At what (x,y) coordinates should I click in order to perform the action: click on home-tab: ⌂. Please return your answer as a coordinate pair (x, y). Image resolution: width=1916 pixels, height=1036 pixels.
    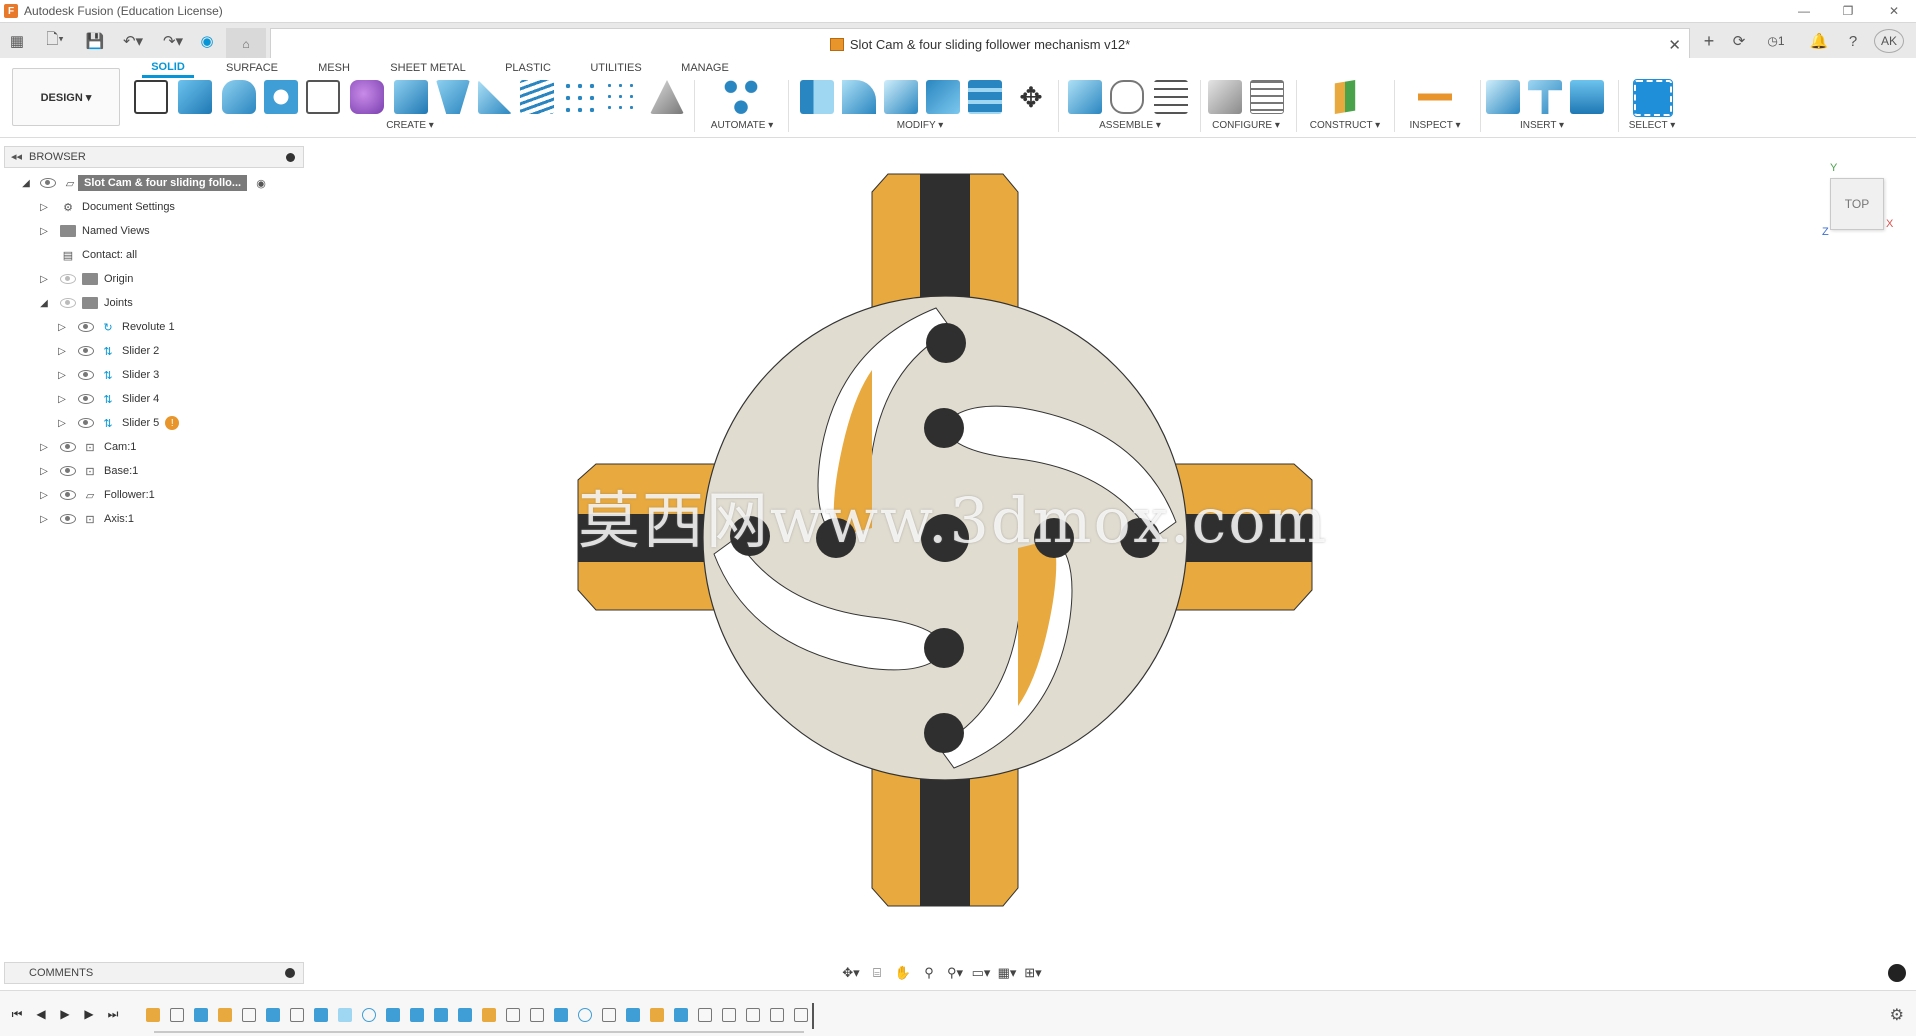
    Looking at the image, I should click on (246, 43).